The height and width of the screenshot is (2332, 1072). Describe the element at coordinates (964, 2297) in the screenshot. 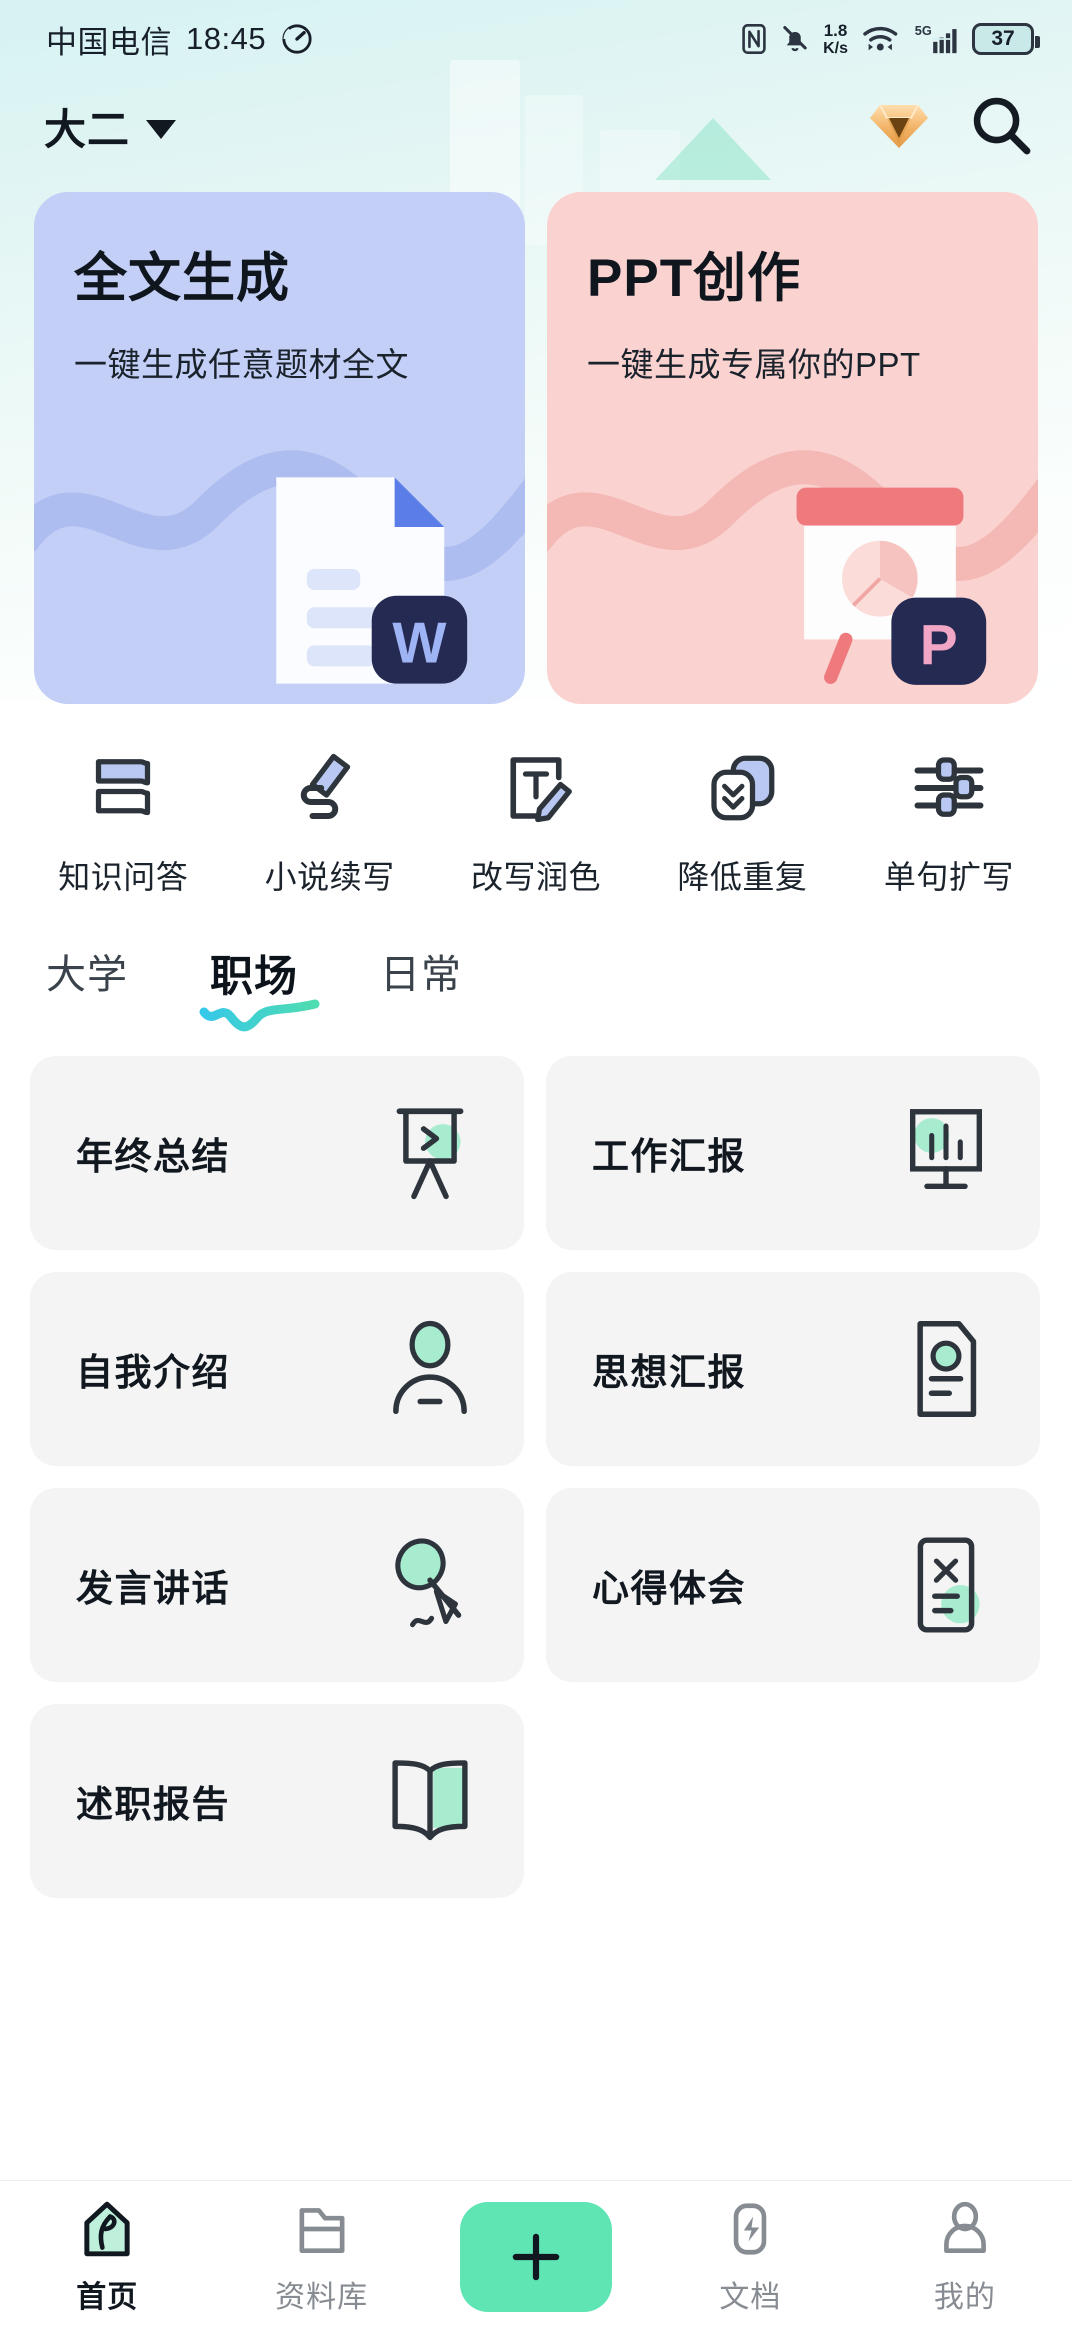

I see `nav-item-label: 我的` at that location.